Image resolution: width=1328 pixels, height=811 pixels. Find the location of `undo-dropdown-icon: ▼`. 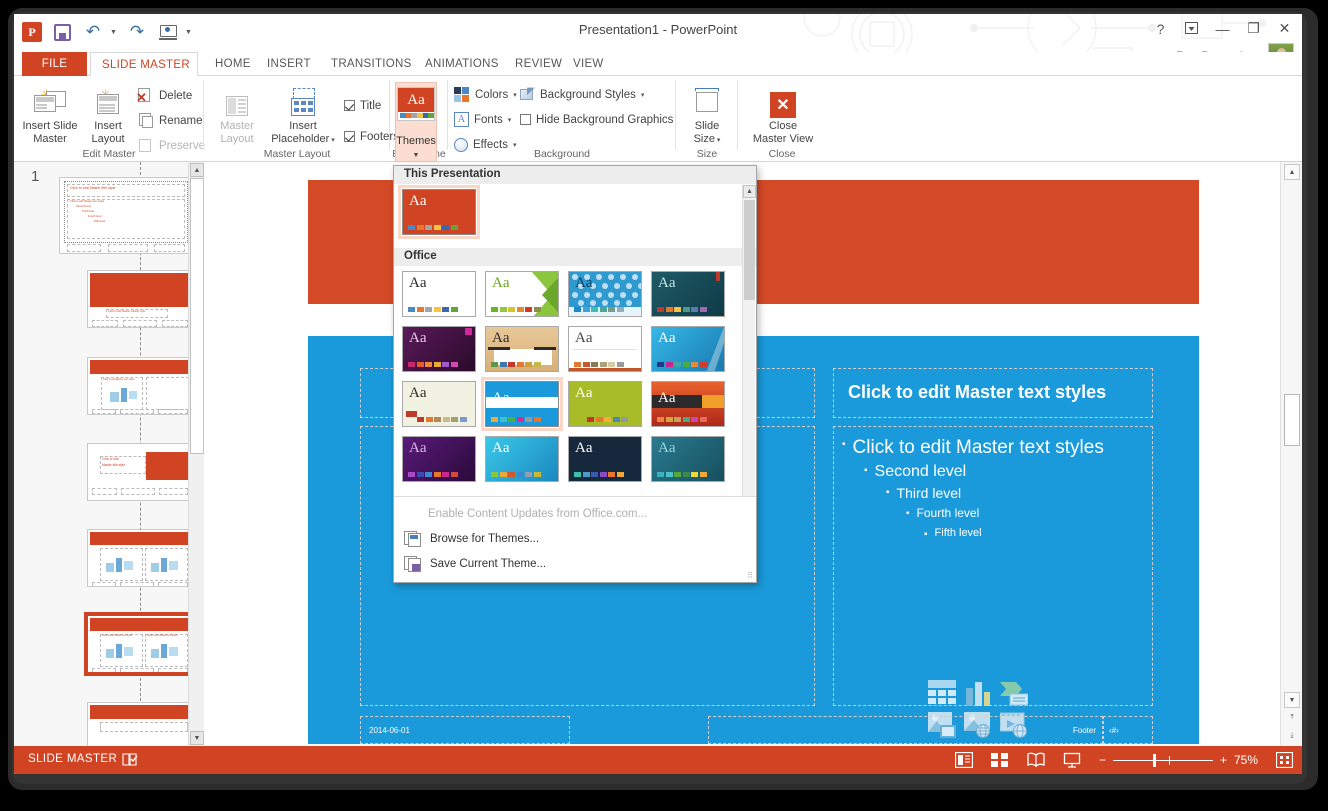

undo-dropdown-icon: ▼ is located at coordinates (113, 32).